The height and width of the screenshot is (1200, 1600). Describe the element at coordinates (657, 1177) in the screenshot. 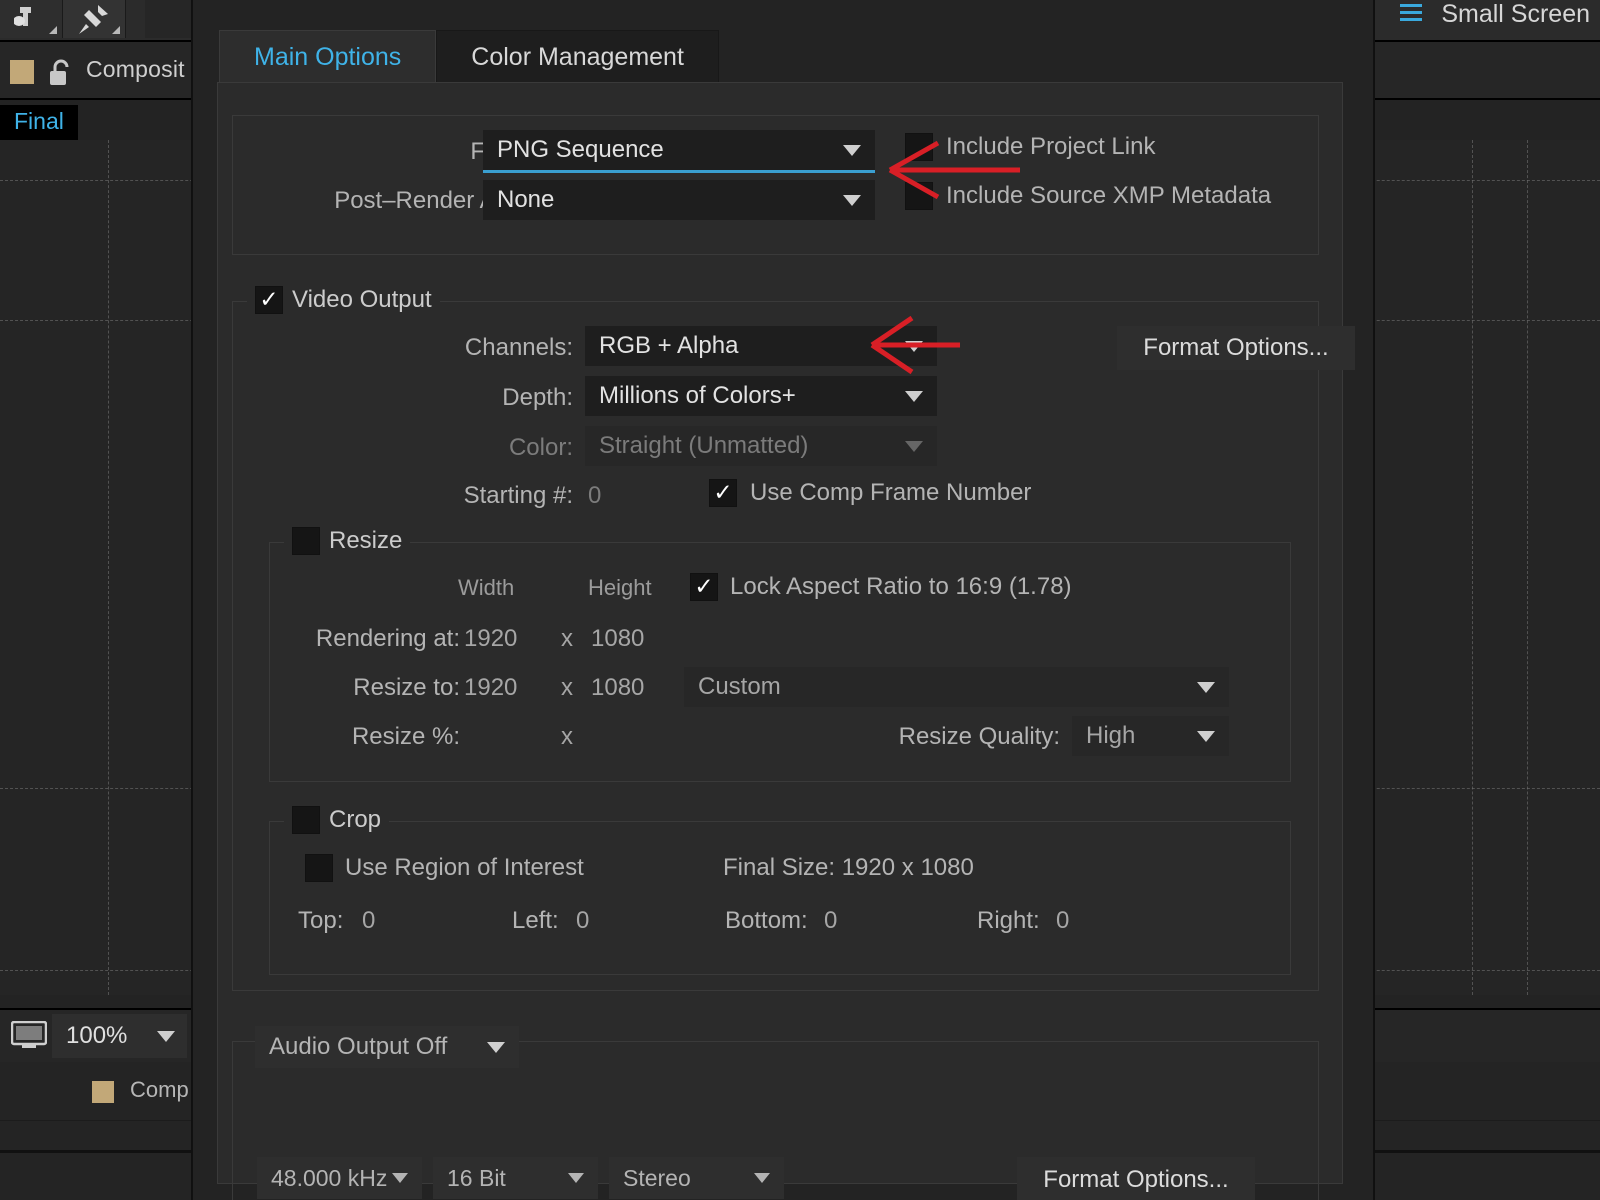

I see `audio-channels-value: Stereo` at that location.